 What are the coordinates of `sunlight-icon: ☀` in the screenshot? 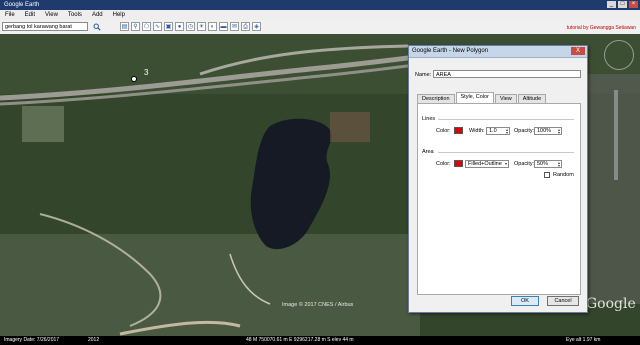 It's located at (201, 26).